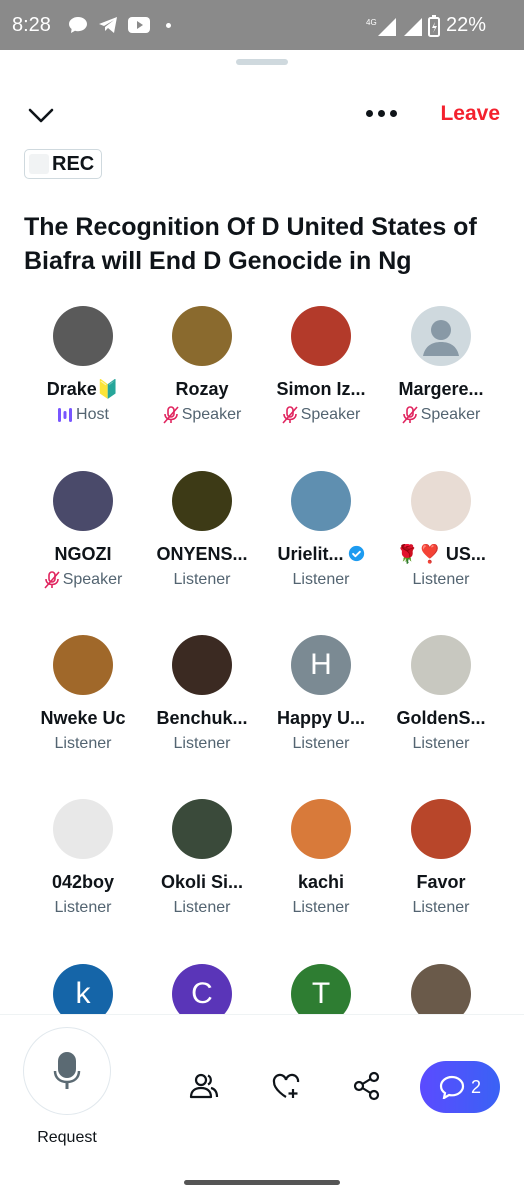 The width and height of the screenshot is (524, 1200). I want to click on chevron-down-icon, so click(41, 115).